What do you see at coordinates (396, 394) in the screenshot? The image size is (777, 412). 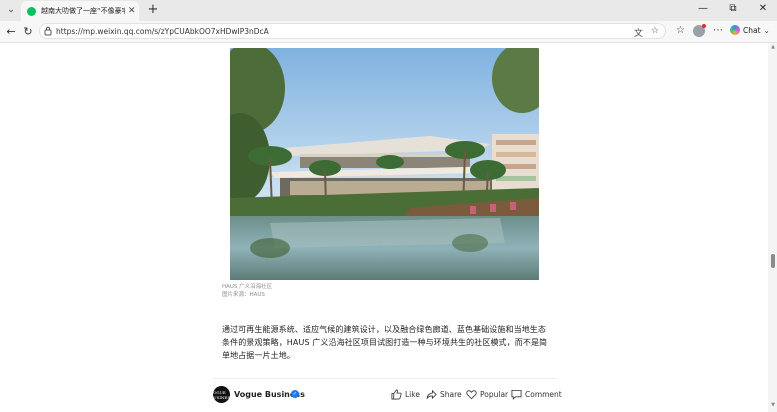 I see `thumbs-up-icon` at bounding box center [396, 394].